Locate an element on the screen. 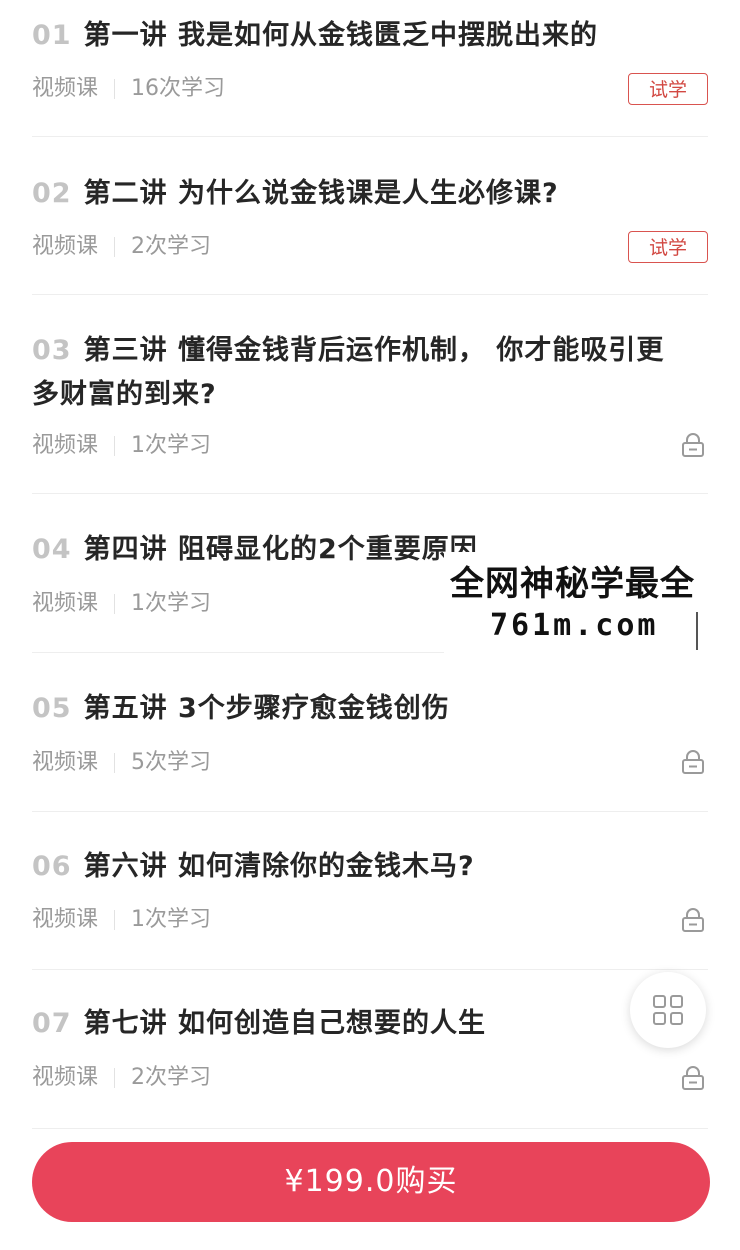  watermark-cursor is located at coordinates (697, 631).